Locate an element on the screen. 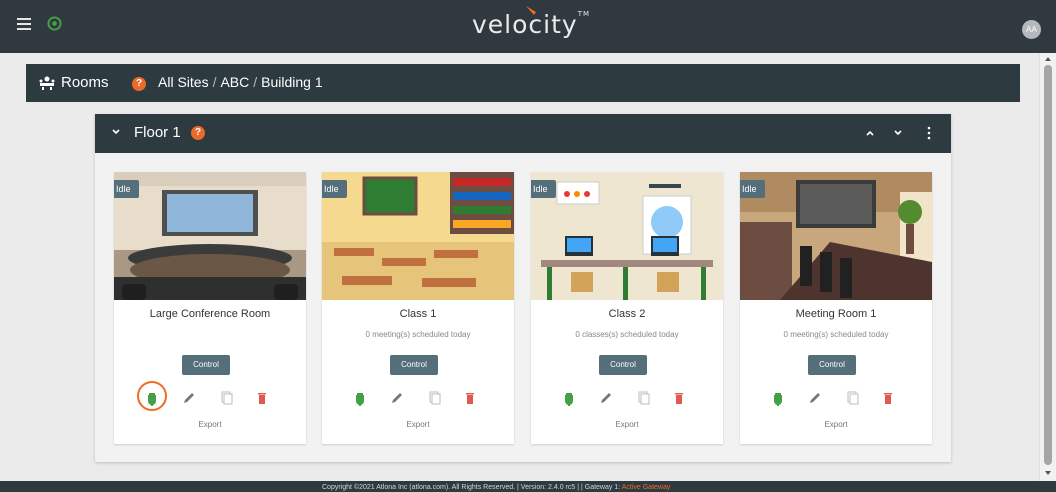 This screenshot has width=1056, height=492. more-vertical-icon is located at coordinates (929, 133).